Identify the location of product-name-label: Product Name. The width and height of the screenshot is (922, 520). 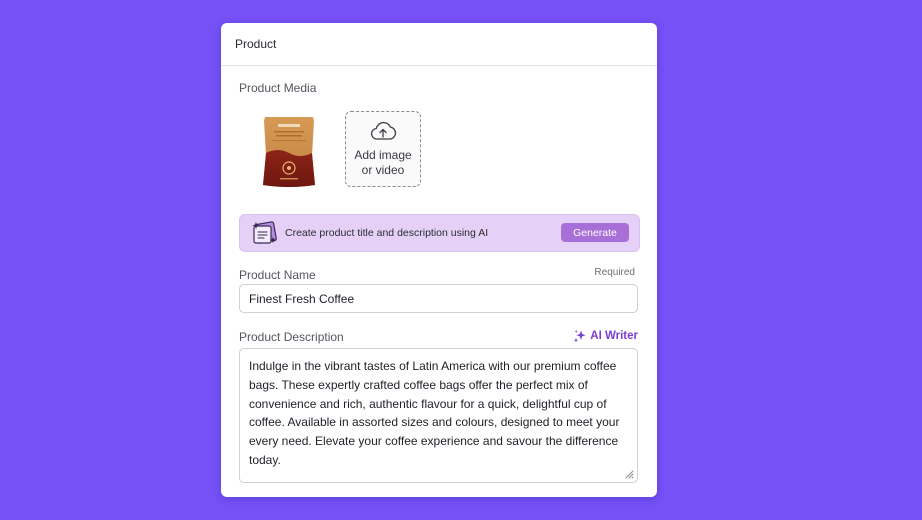
(277, 275).